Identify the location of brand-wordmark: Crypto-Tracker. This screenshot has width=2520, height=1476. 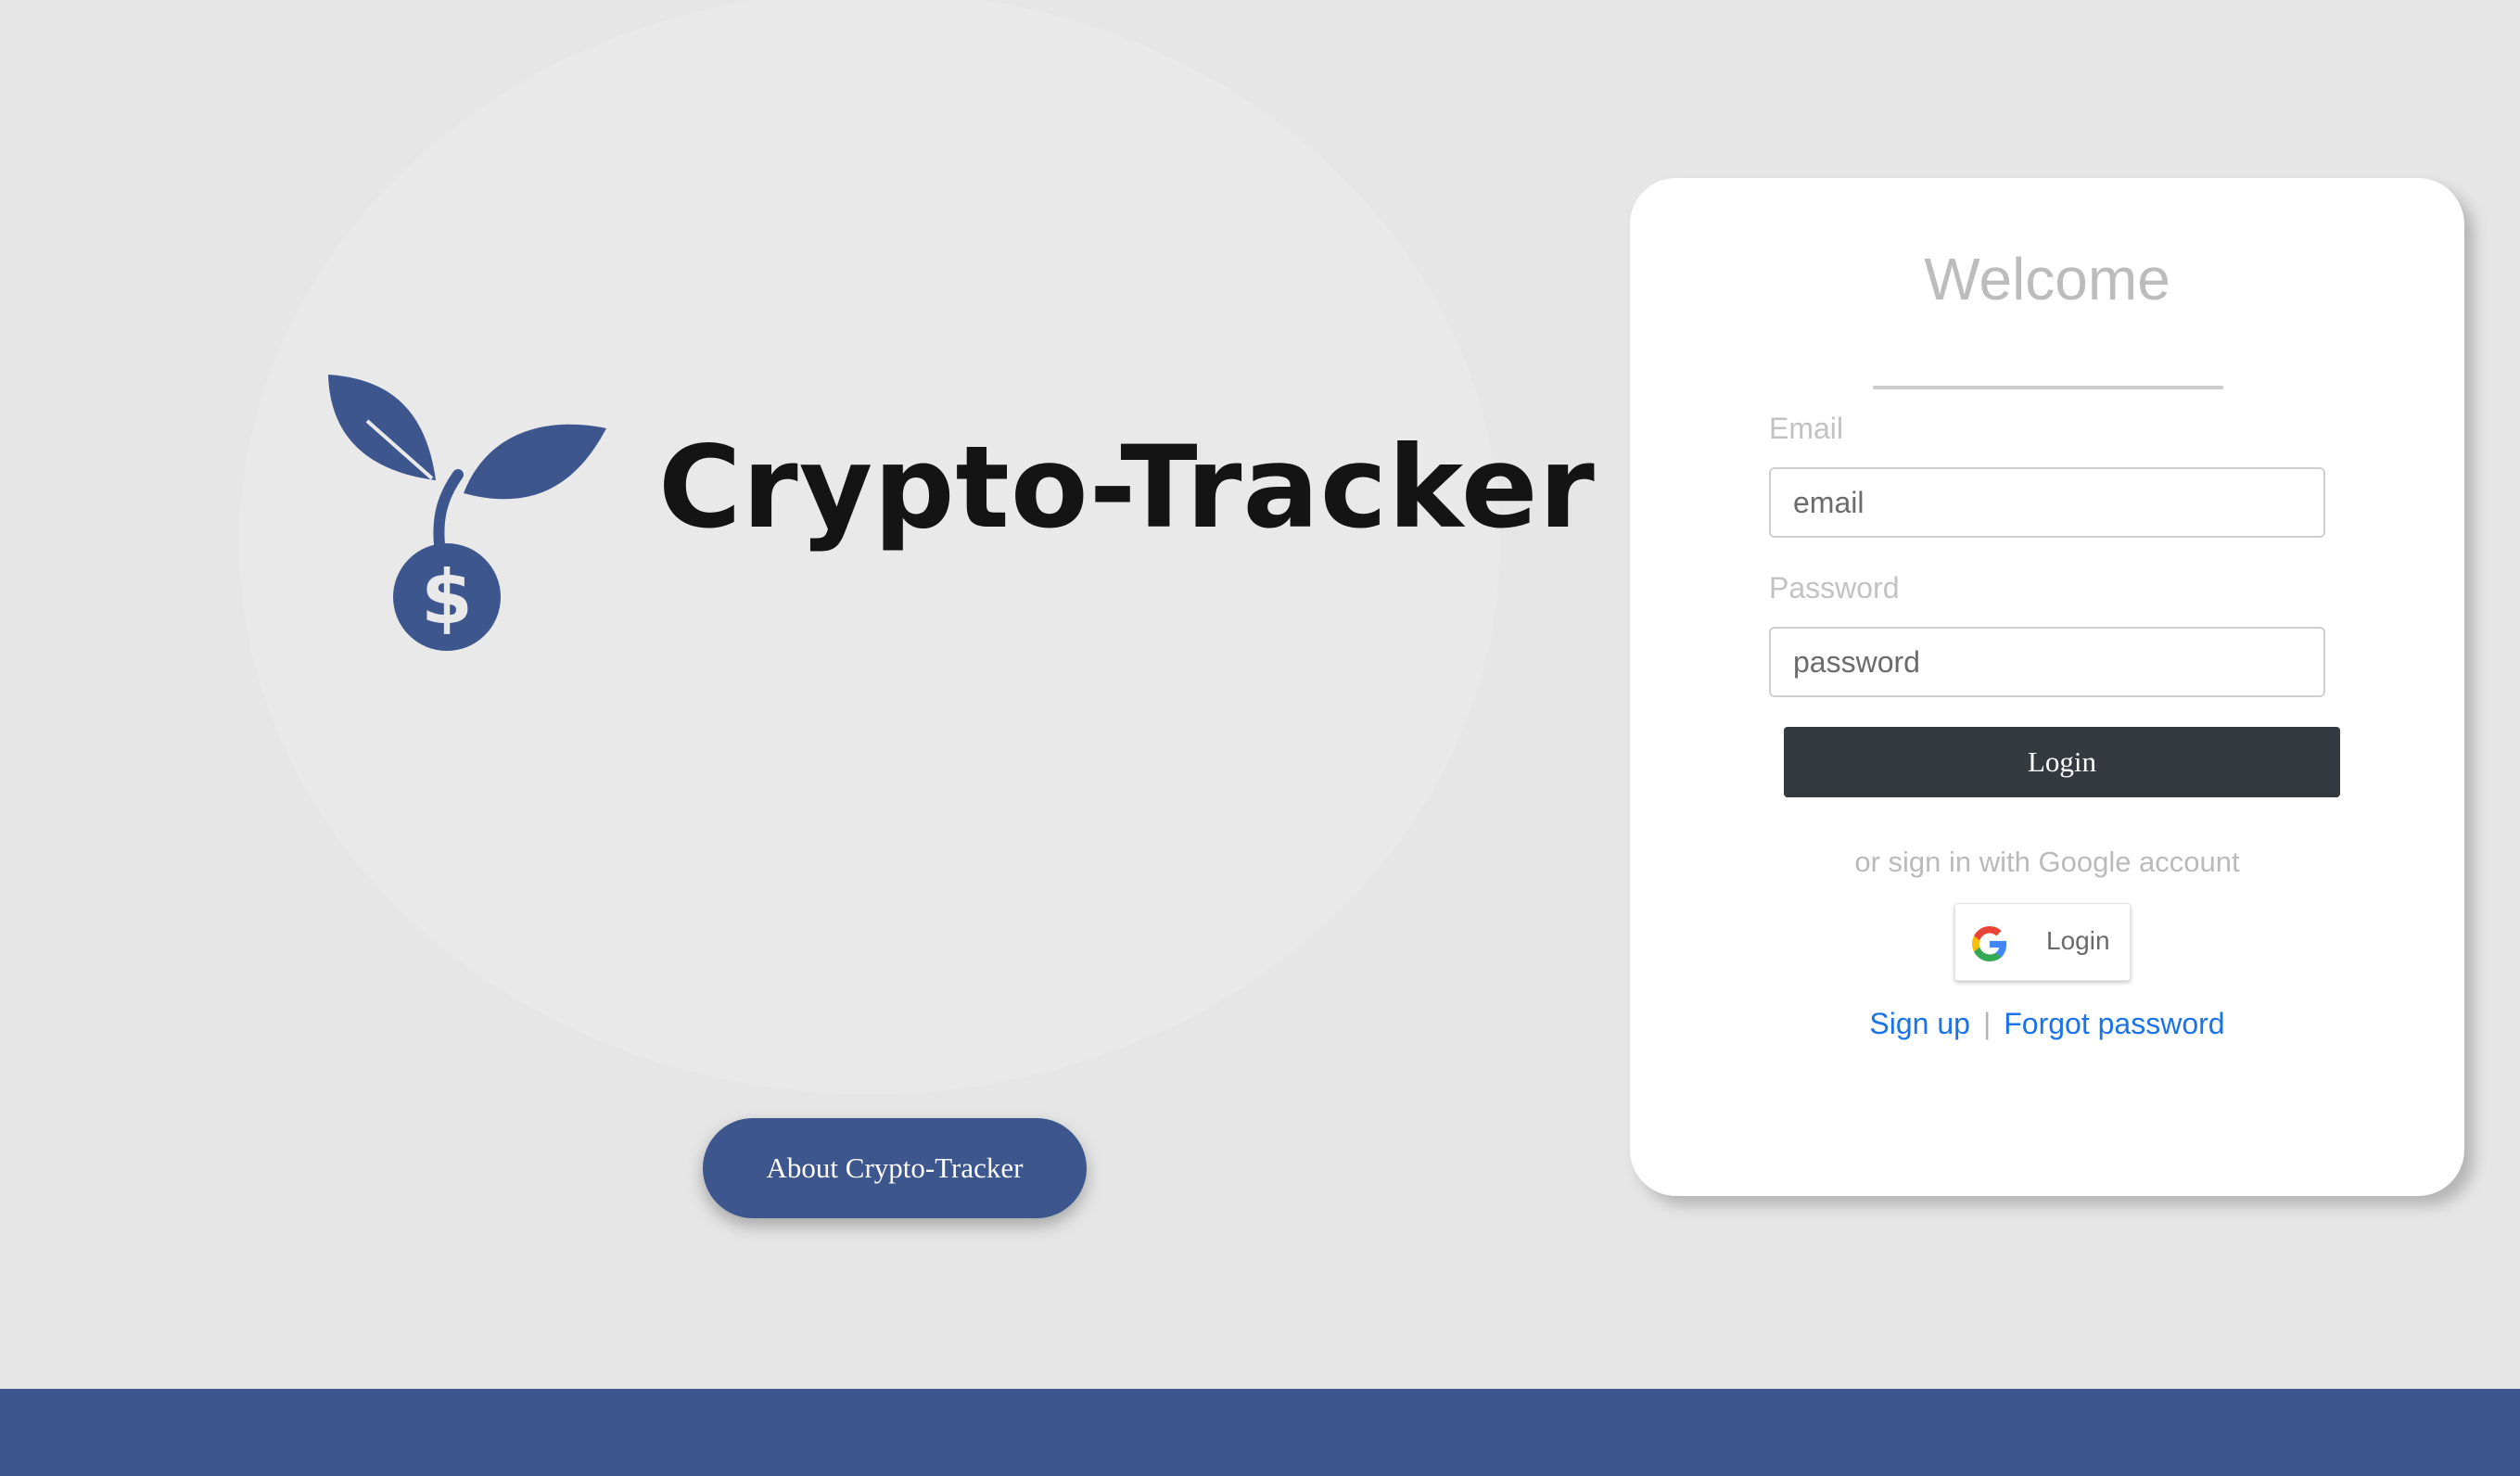
(1127, 488).